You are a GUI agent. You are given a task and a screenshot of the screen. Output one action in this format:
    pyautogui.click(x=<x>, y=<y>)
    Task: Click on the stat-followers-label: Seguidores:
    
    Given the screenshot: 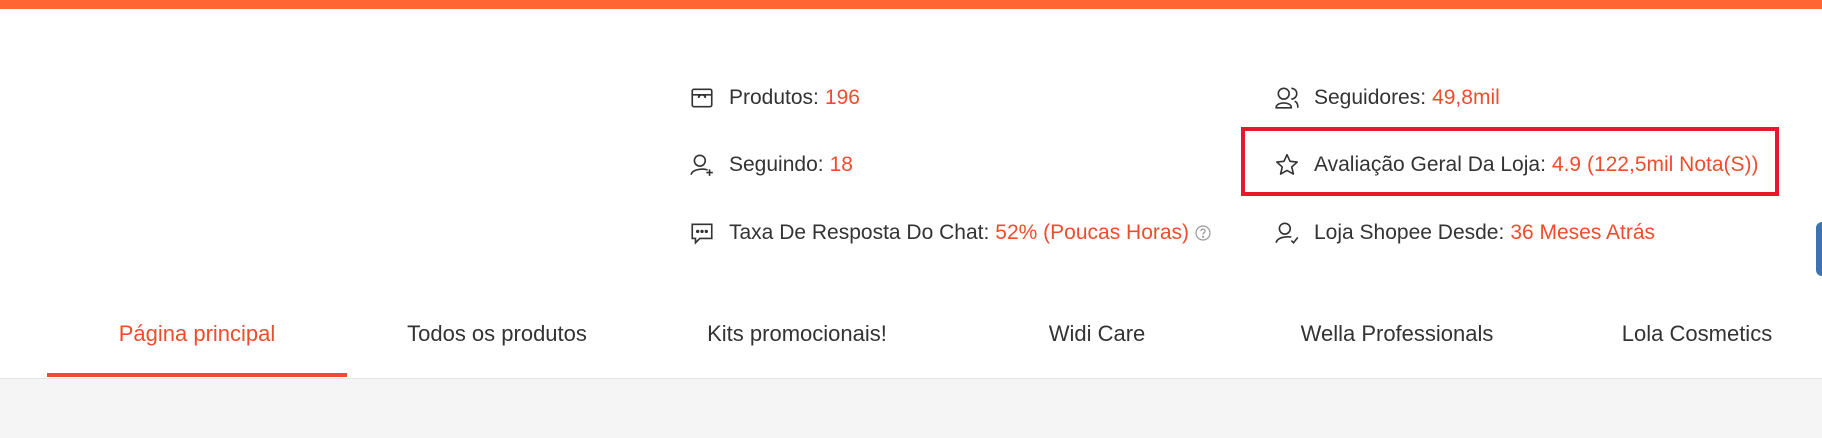 What is the action you would take?
    pyautogui.click(x=1370, y=97)
    